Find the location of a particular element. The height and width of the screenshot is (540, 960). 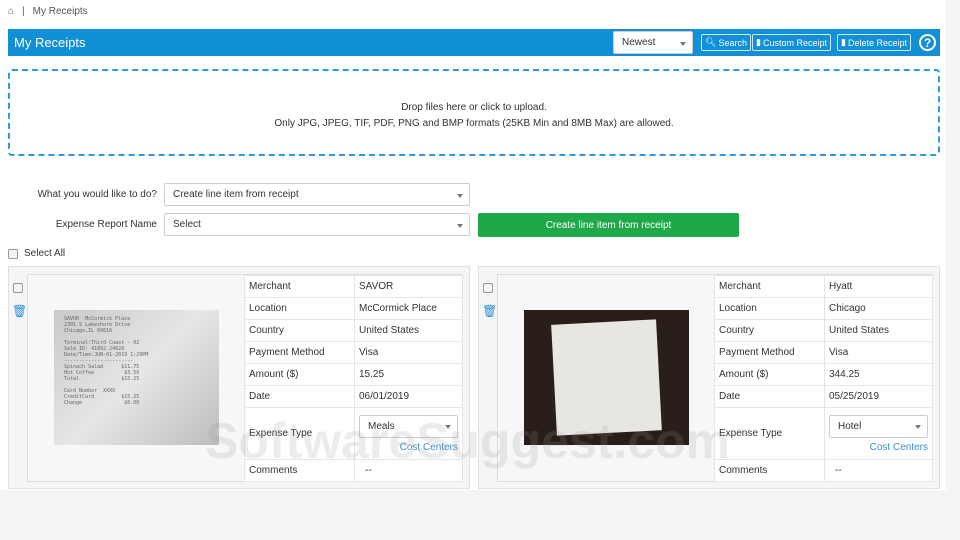

trash-icon: ▮ is located at coordinates (843, 42).